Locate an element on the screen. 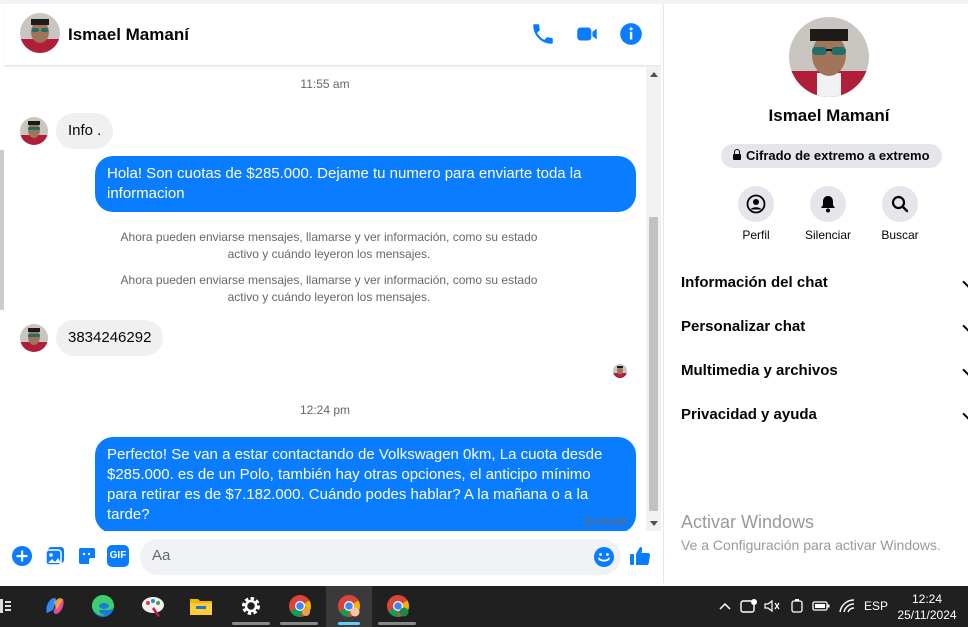  battery-icon is located at coordinates (821, 606).